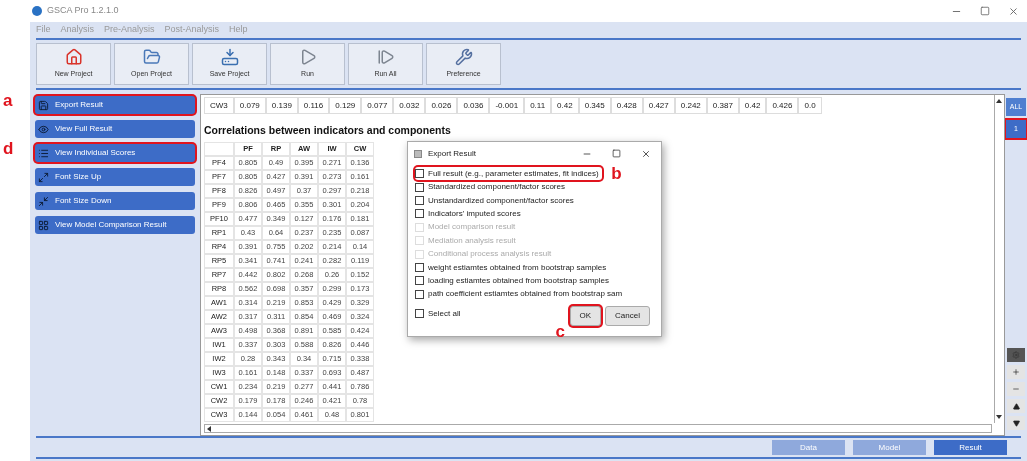 The image size is (1027, 461). What do you see at coordinates (513, 281) in the screenshot?
I see `checkbox-option: loading estiamtes obtained from bootstrap samples` at bounding box center [513, 281].